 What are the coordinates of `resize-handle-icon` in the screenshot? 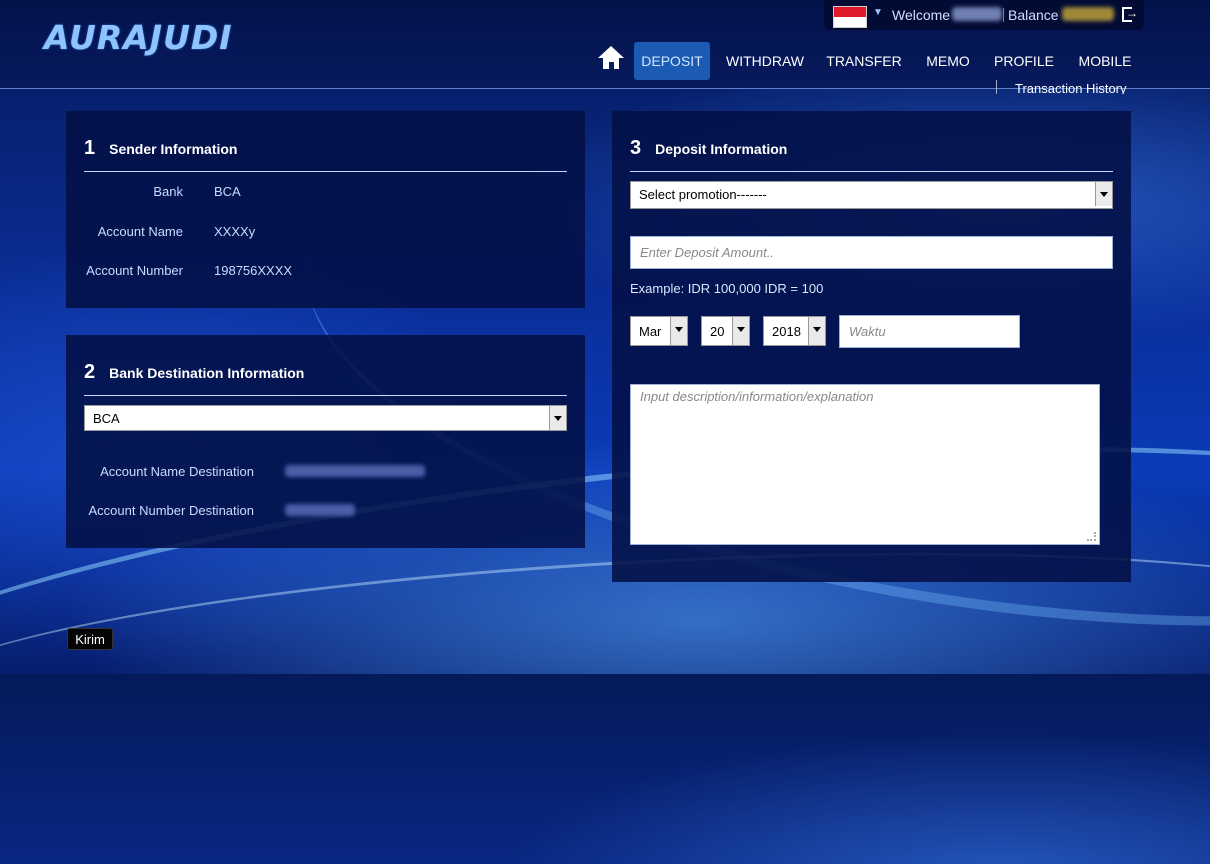 It's located at (1091, 536).